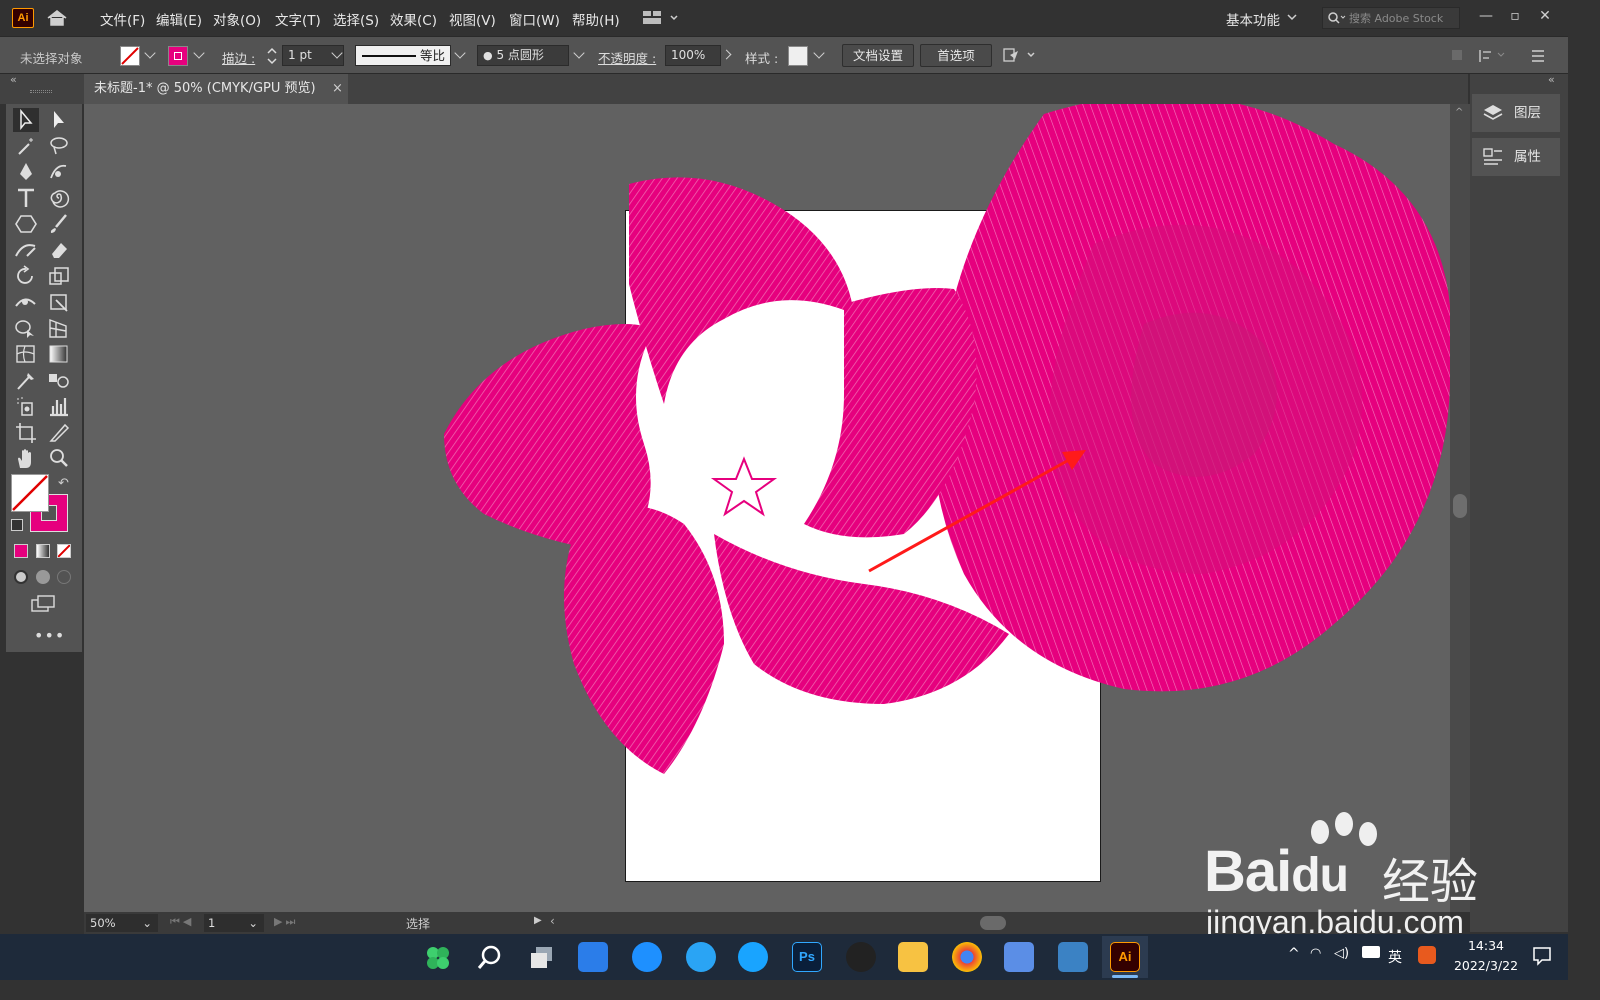  Describe the element at coordinates (1545, 16) in the screenshot. I see `close-window-icon: ✕` at that location.